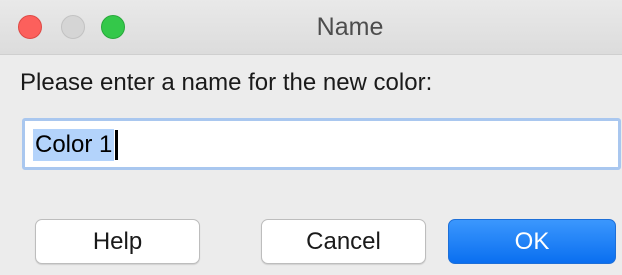 This screenshot has width=622, height=275. I want to click on cancel-button: Cancel, so click(343, 241).